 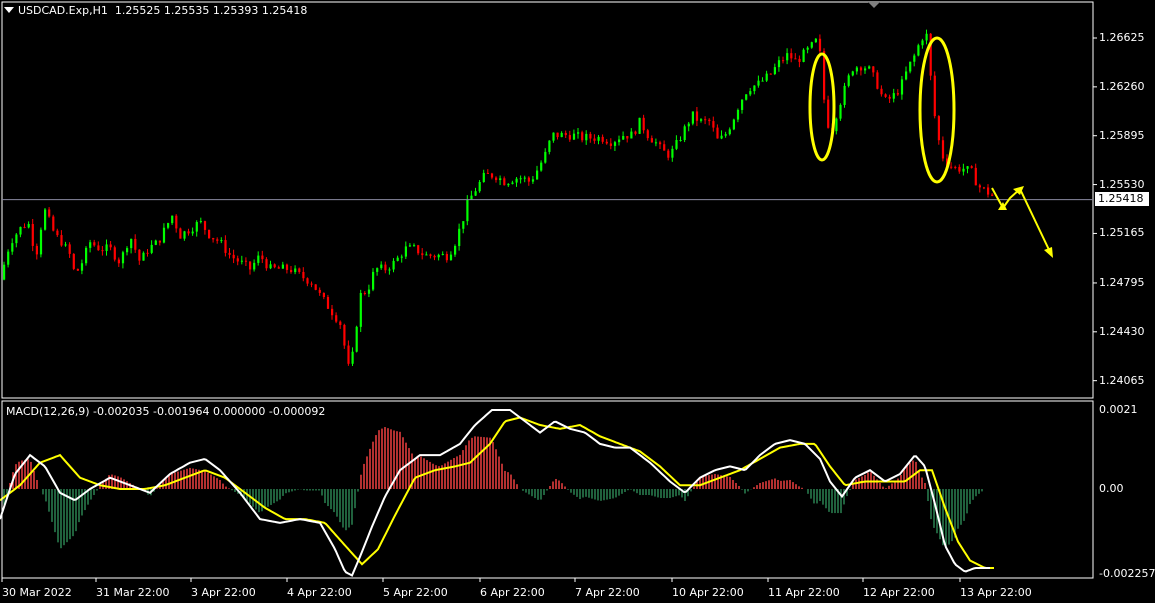 What do you see at coordinates (319, 592) in the screenshot?
I see `time-tick-label: 4 Apr 22:00` at bounding box center [319, 592].